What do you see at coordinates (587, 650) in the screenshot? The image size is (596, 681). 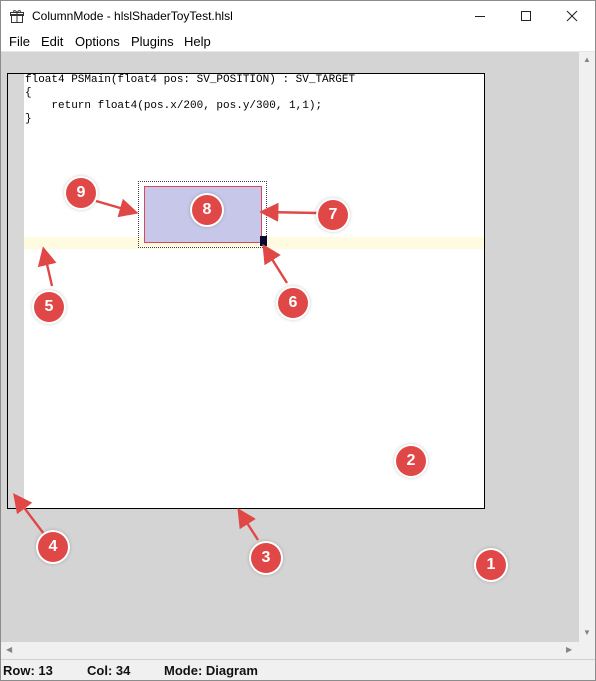 I see `scroll-corner` at bounding box center [587, 650].